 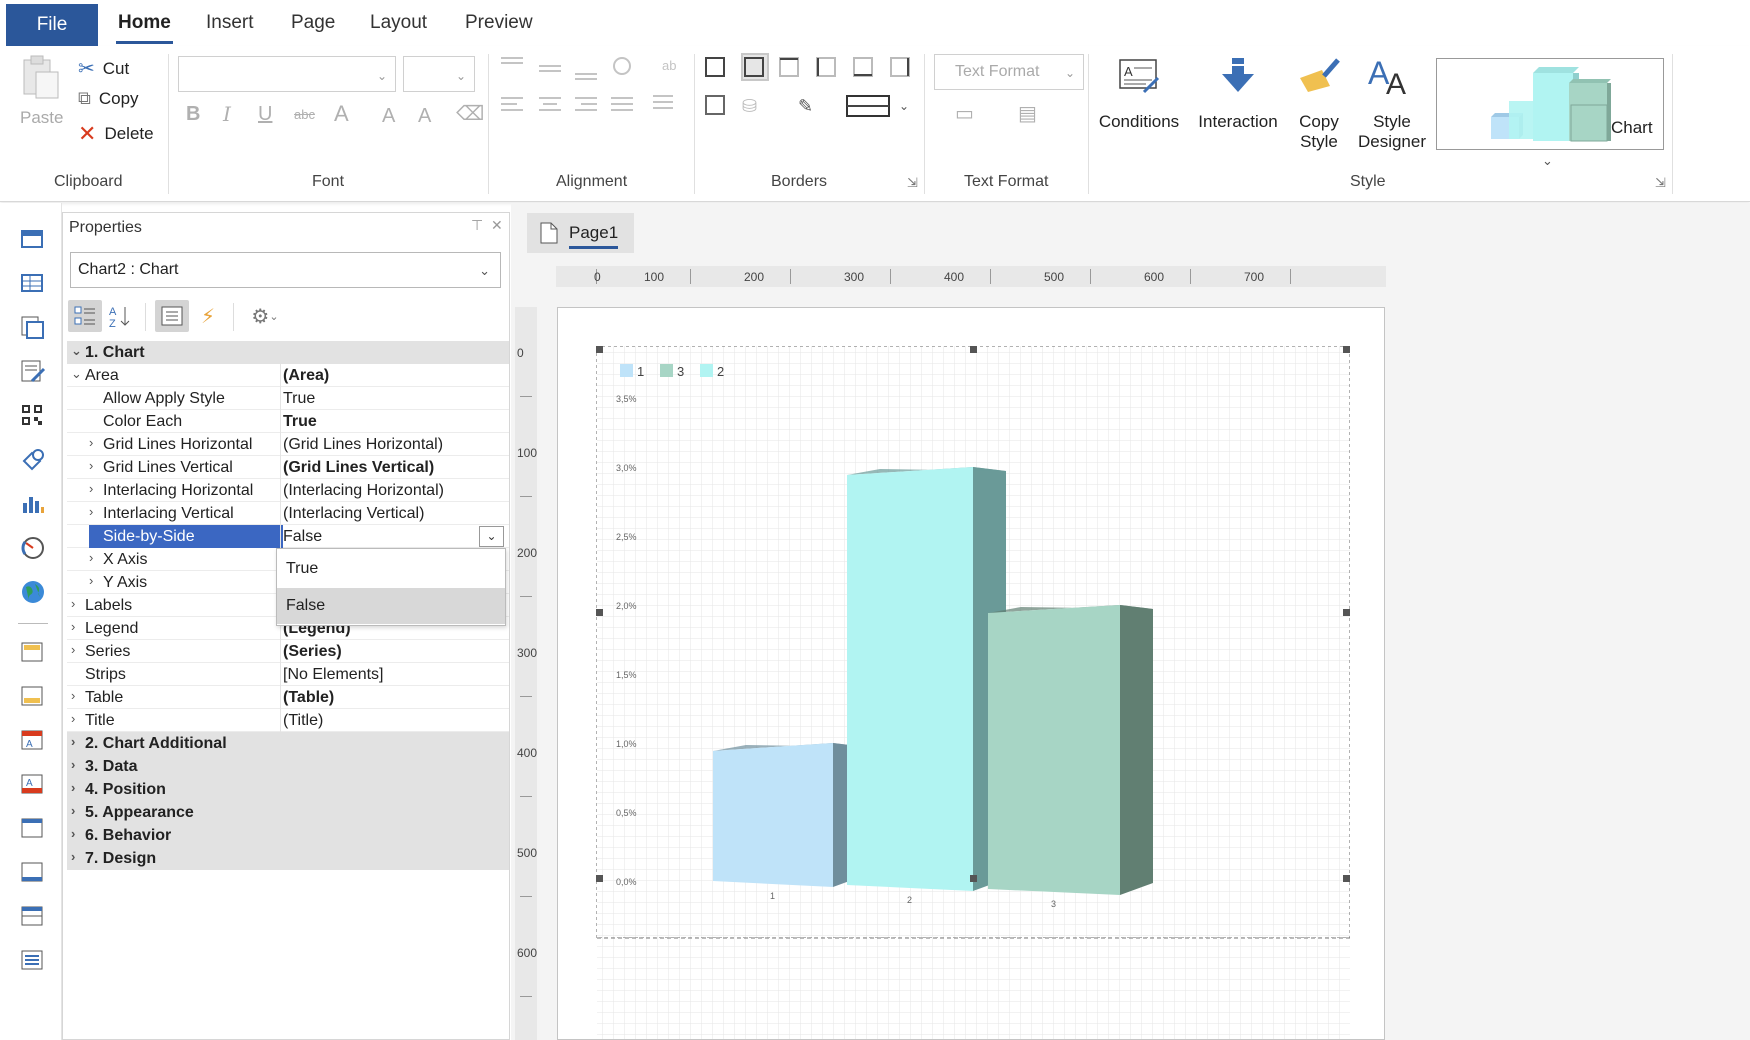 I want to click on property-value: (Interlacing Horizontal), so click(x=363, y=491).